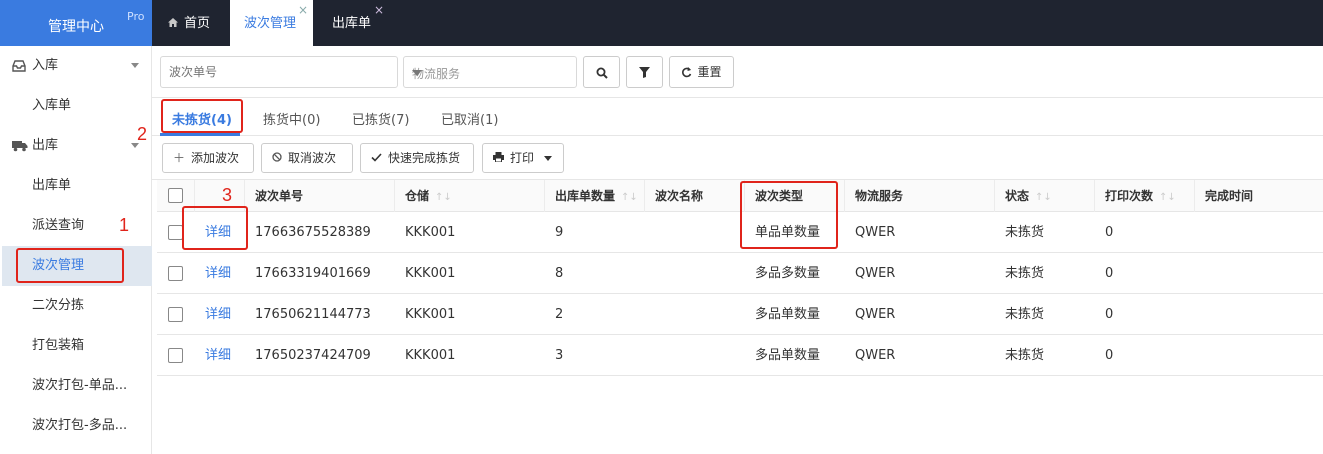  What do you see at coordinates (320, 196) in the screenshot?
I see `header-wave-no: 波次单号` at bounding box center [320, 196].